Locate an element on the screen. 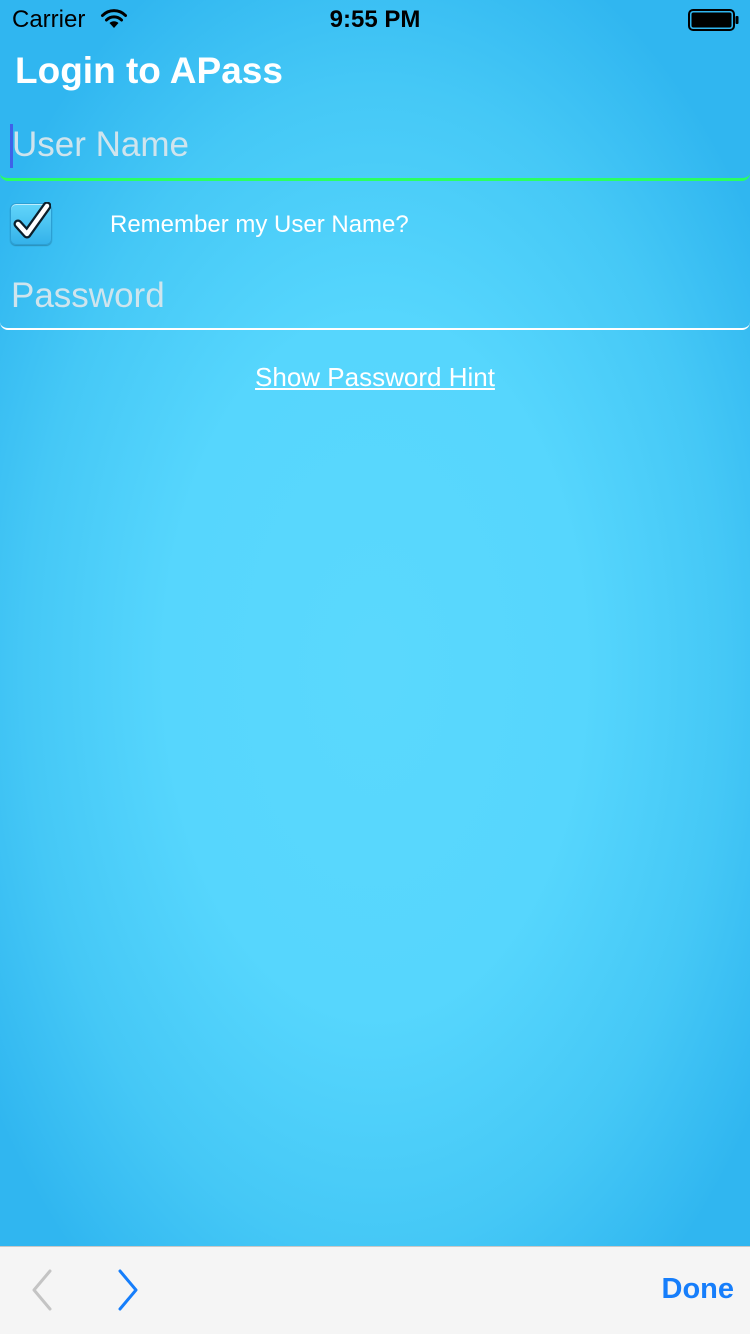  checkmark-icon is located at coordinates (32, 221).